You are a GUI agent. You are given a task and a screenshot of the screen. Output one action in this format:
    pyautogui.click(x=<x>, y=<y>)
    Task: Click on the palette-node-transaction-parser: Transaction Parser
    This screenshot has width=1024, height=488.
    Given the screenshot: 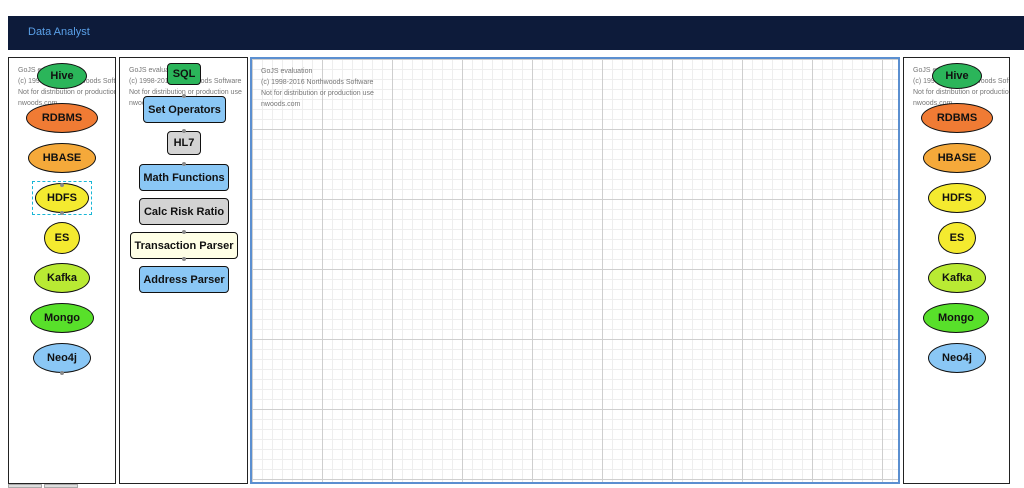 What is the action you would take?
    pyautogui.click(x=184, y=245)
    